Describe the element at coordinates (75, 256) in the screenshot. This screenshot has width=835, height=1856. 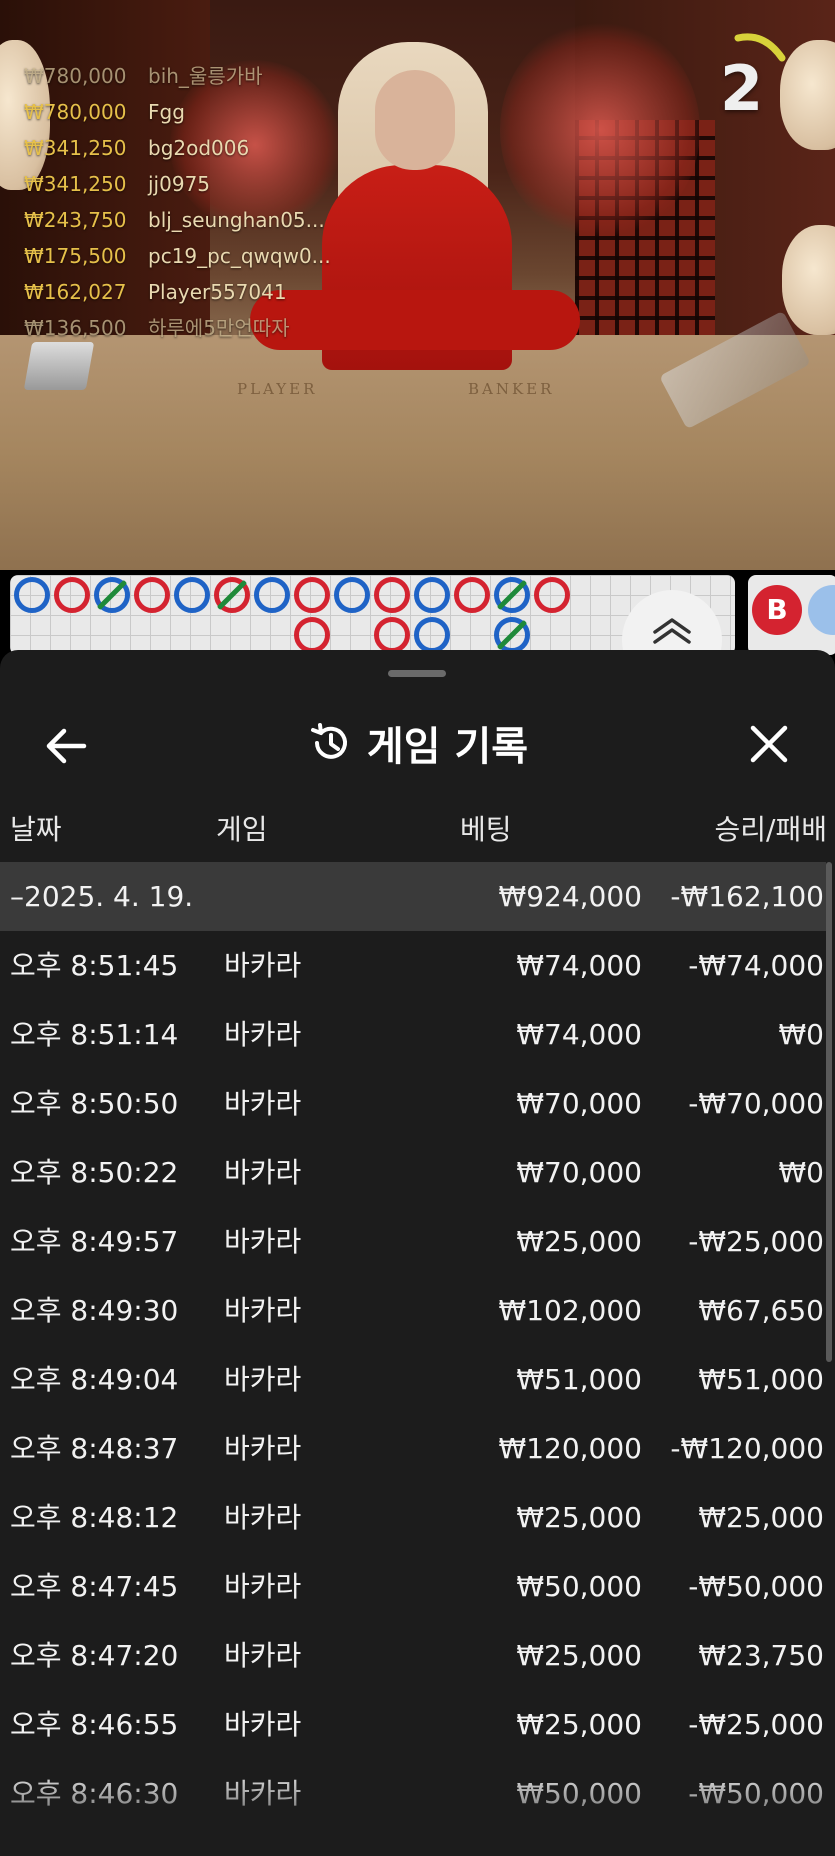
I see `leaderboard-amount: ₩175,500` at that location.